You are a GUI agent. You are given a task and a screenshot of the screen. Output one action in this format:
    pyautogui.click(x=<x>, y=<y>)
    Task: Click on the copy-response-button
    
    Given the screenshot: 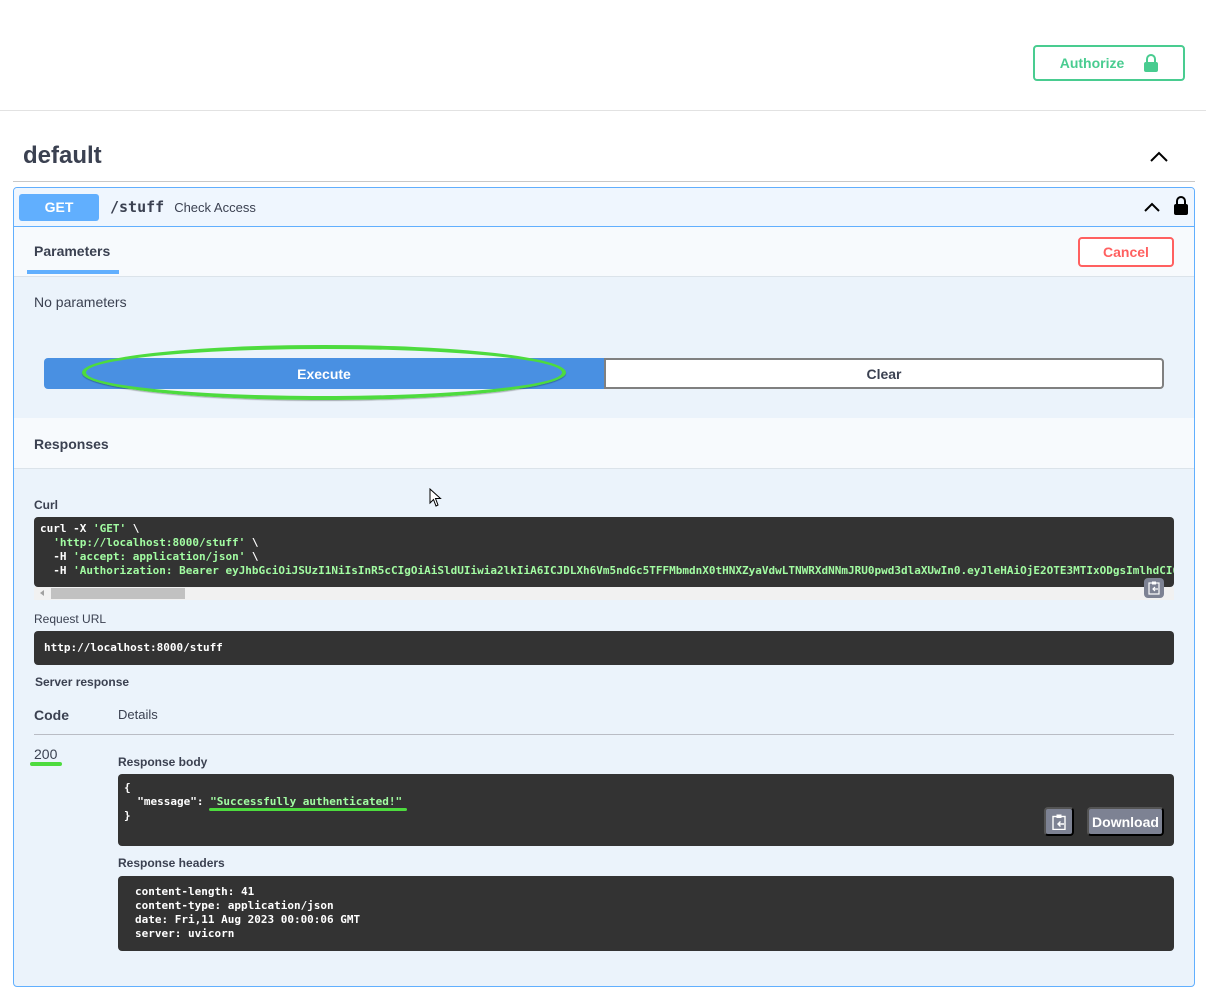 What is the action you would take?
    pyautogui.click(x=1059, y=821)
    